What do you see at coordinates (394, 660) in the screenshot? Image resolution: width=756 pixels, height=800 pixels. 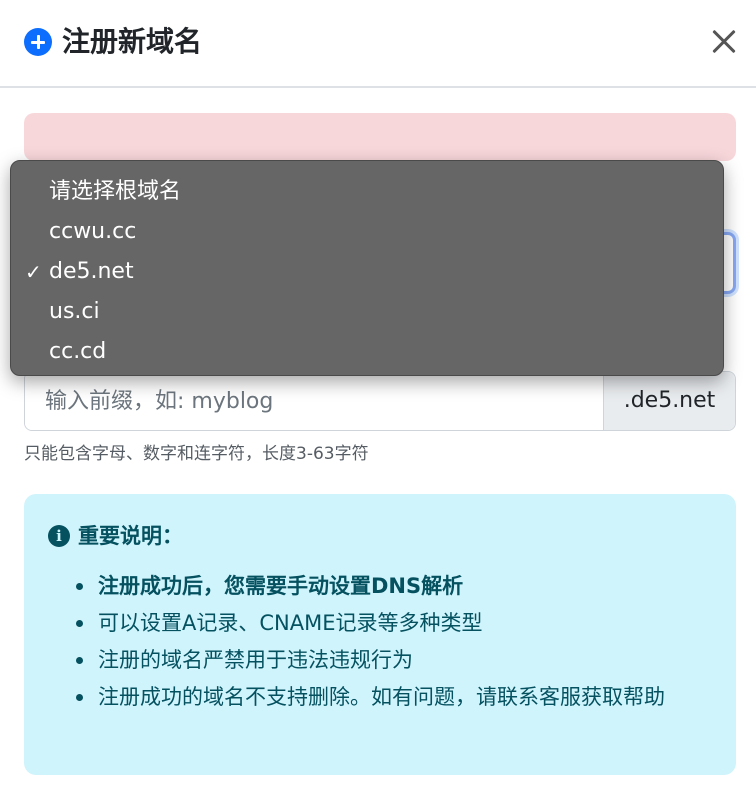 I see `info-item: 注册的域名严禁用于违法违规行为` at bounding box center [394, 660].